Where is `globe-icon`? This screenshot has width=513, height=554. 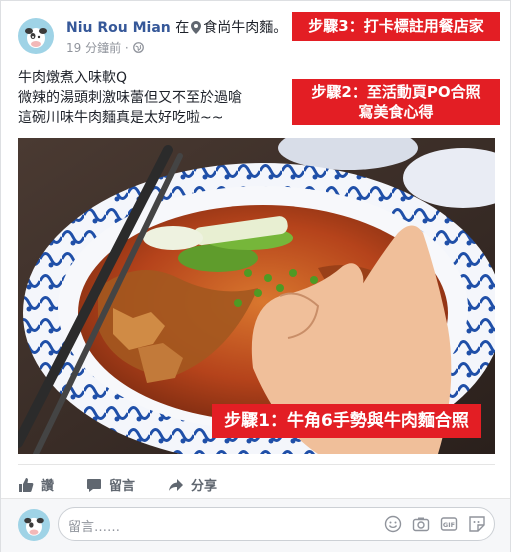 globe-icon is located at coordinates (138, 47).